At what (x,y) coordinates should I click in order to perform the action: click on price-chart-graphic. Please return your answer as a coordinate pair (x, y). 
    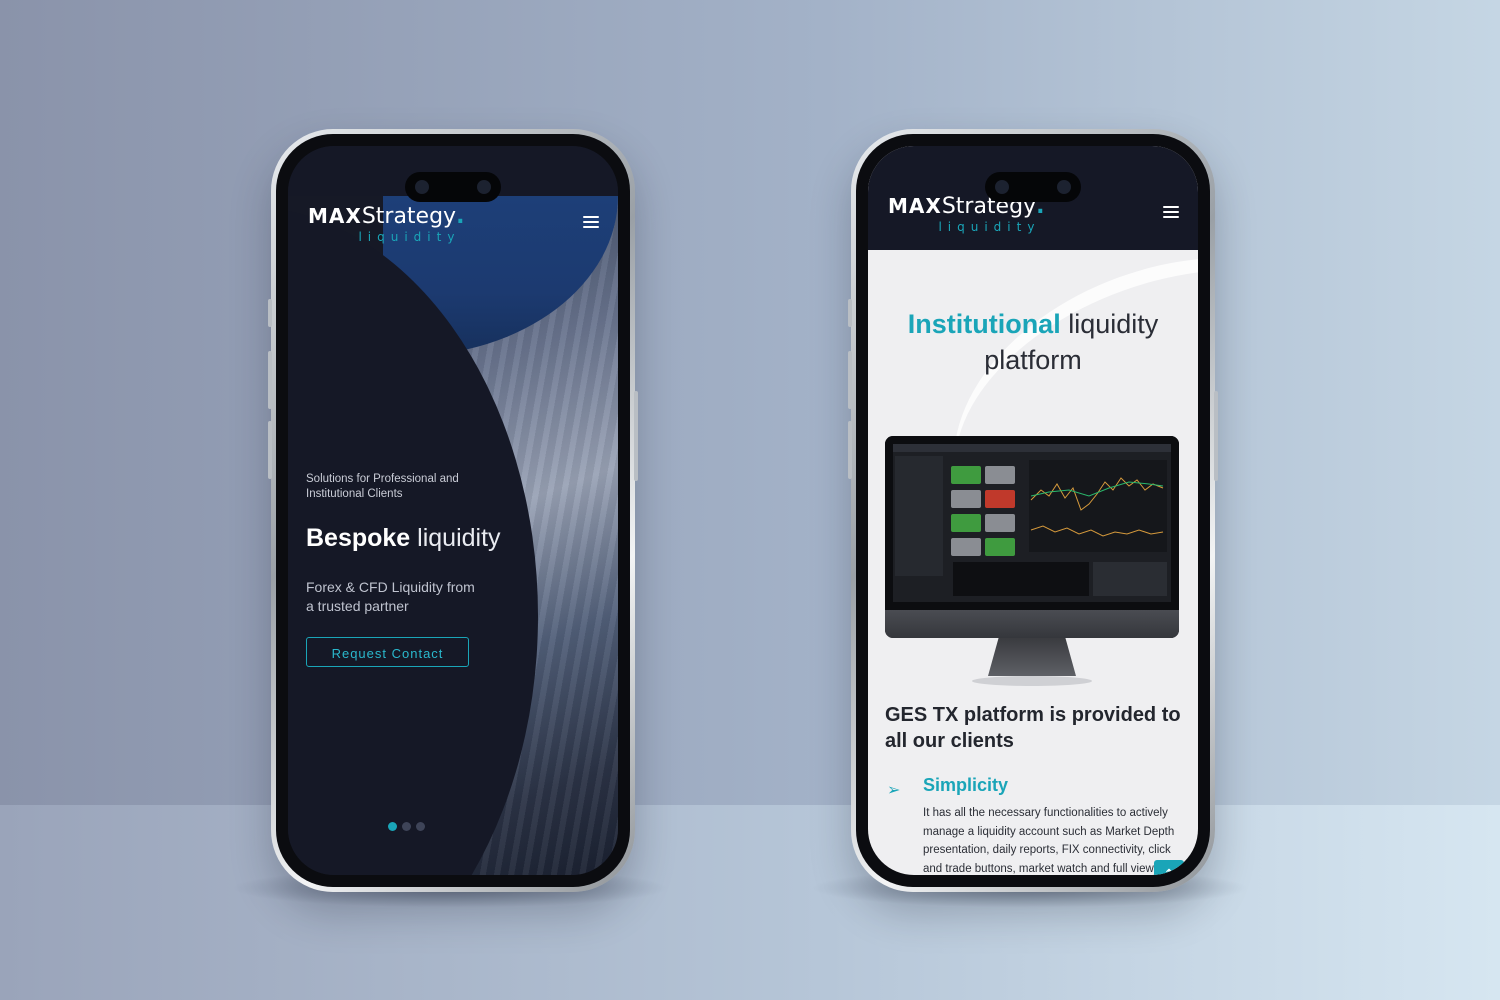
    Looking at the image, I should click on (1097, 507).